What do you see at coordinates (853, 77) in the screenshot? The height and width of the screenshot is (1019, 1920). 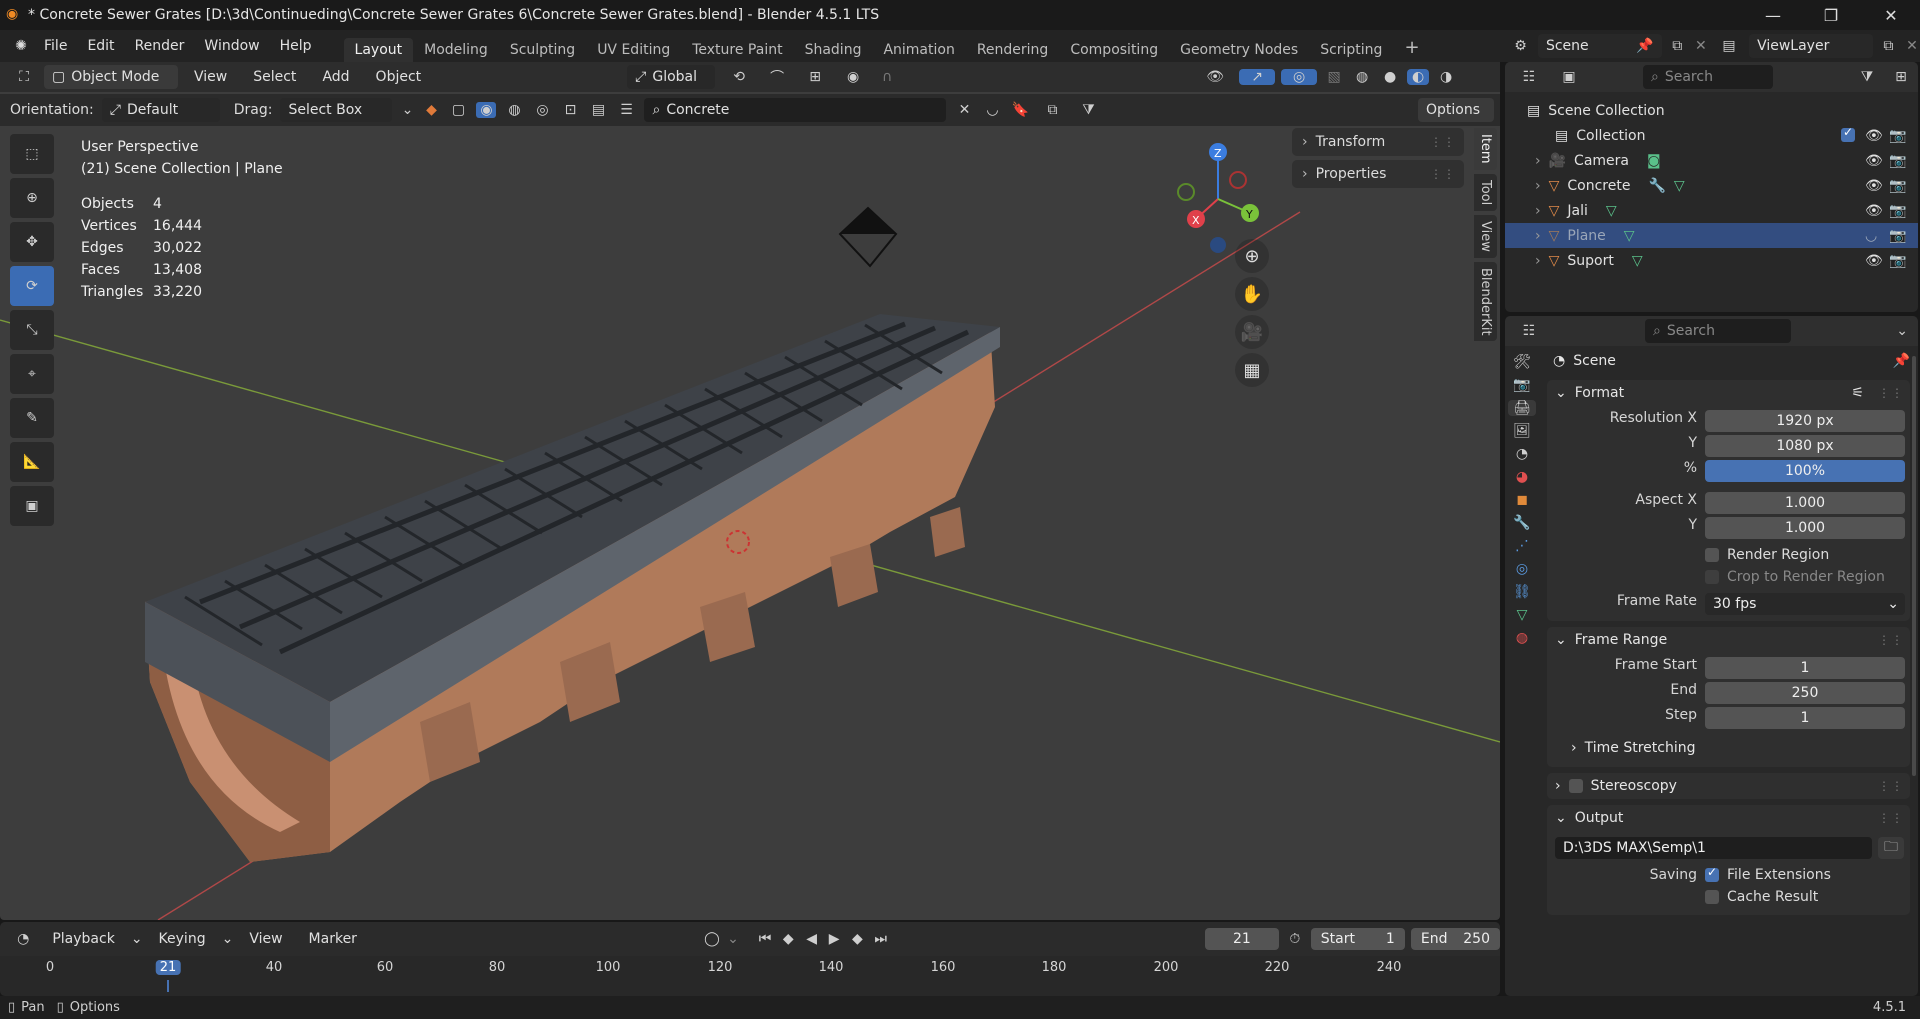 I see `proportional-edit-icon: ◉` at bounding box center [853, 77].